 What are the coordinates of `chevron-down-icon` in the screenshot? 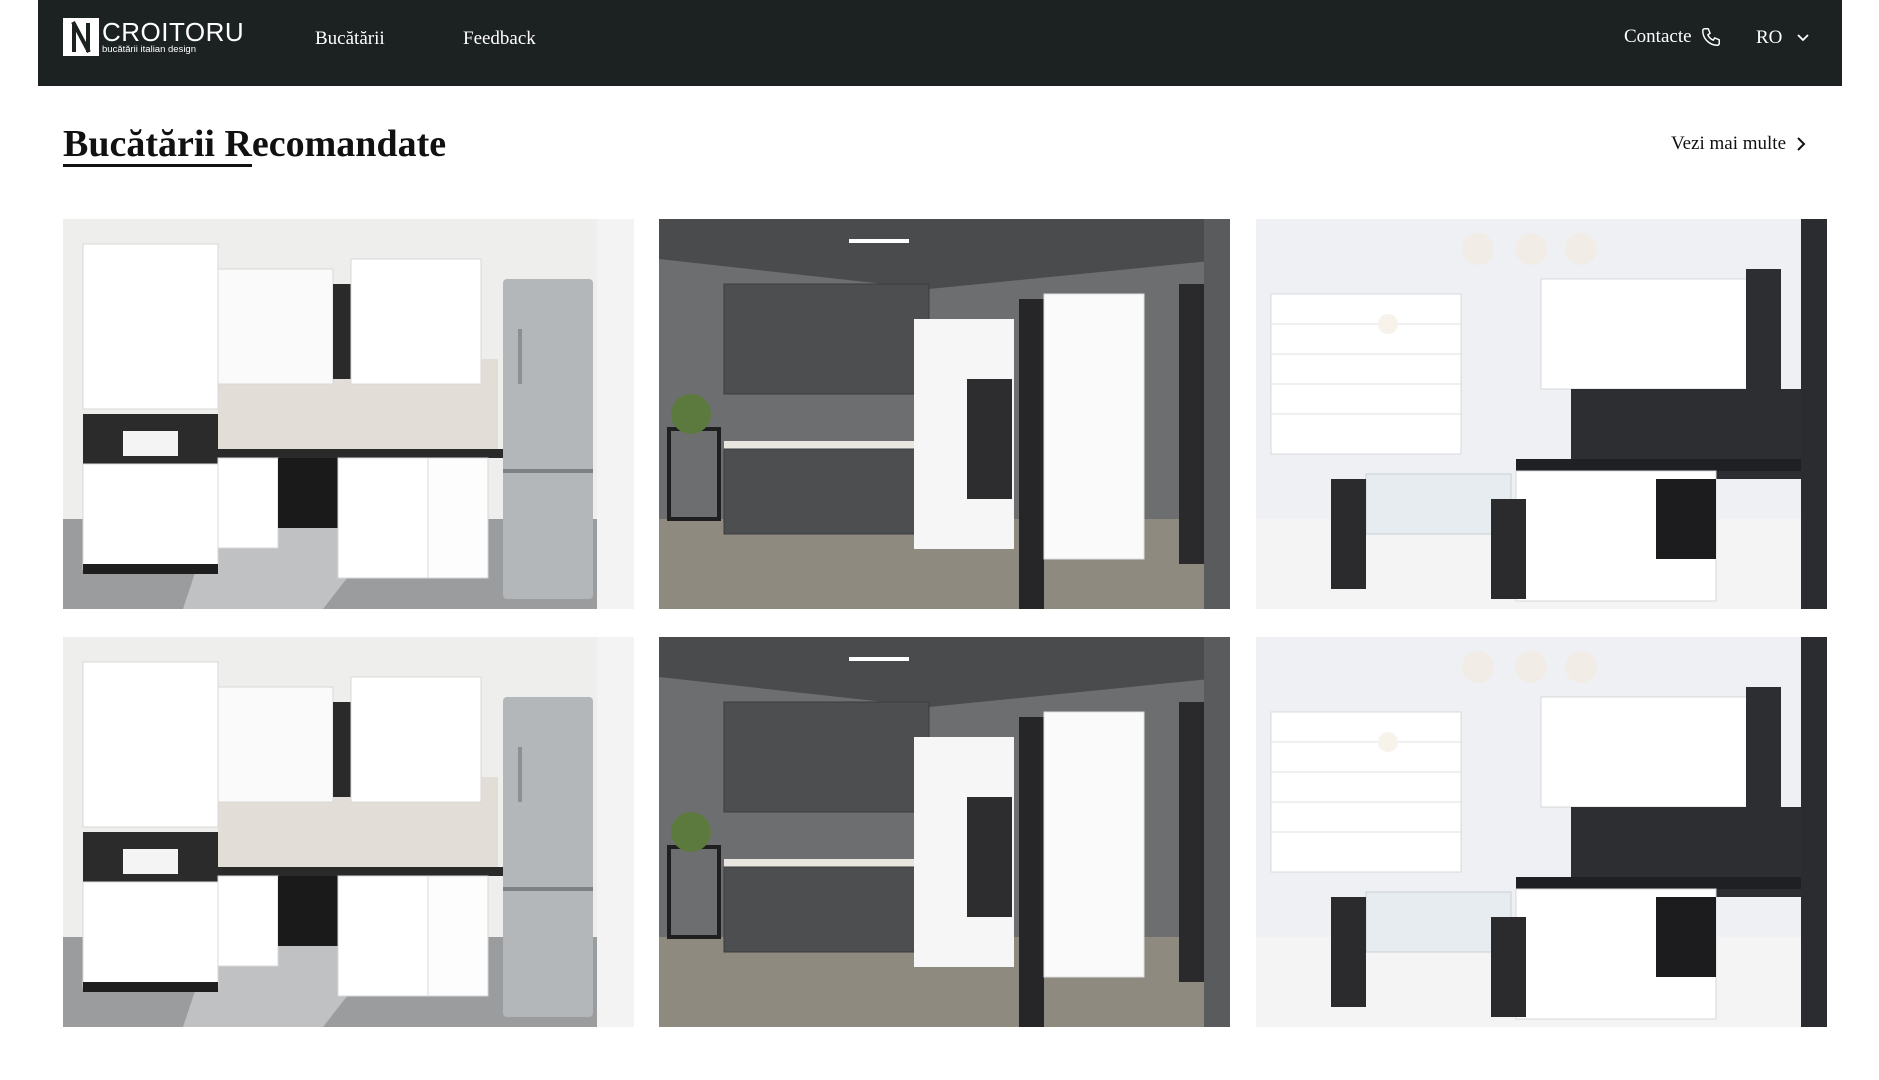 It's located at (1803, 38).